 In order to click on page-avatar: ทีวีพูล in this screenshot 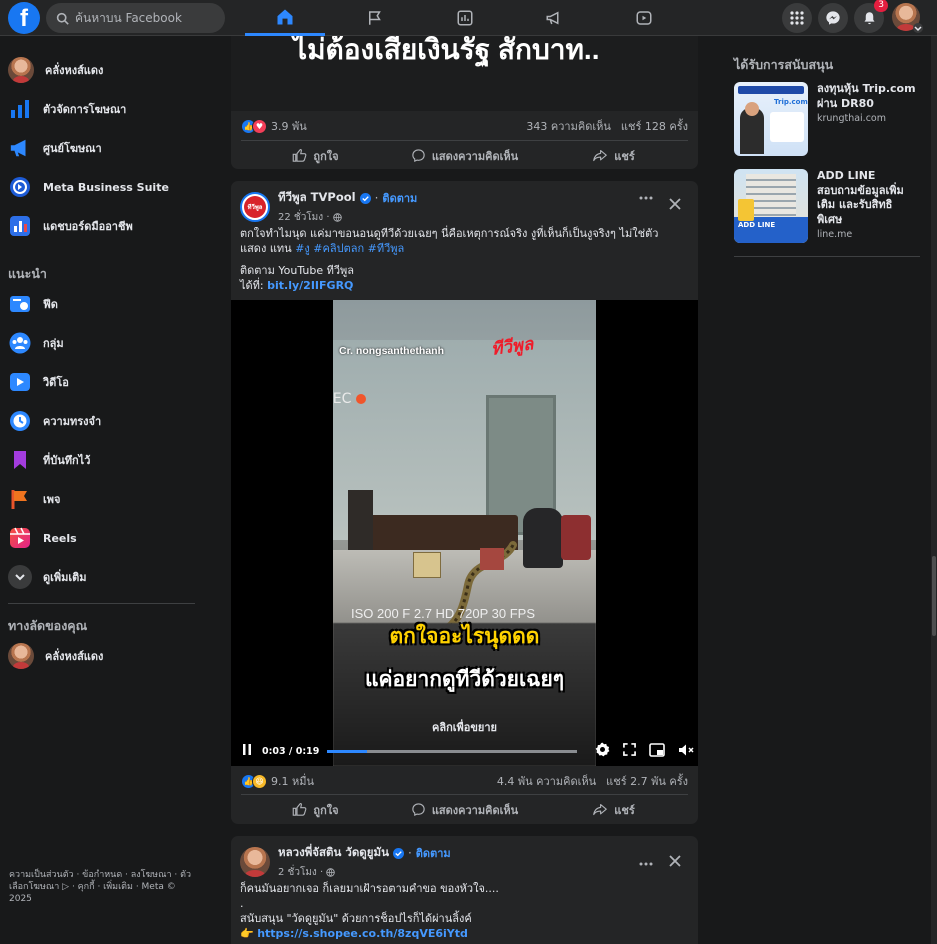, I will do `click(255, 207)`.